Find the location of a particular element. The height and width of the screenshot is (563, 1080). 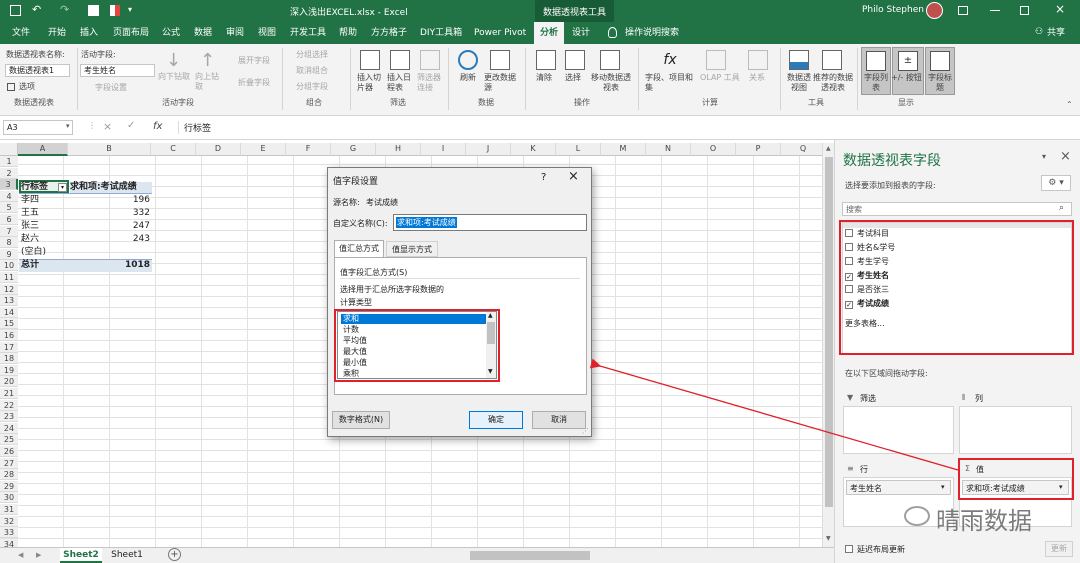

annotation-arrow is located at coordinates (774, 414).